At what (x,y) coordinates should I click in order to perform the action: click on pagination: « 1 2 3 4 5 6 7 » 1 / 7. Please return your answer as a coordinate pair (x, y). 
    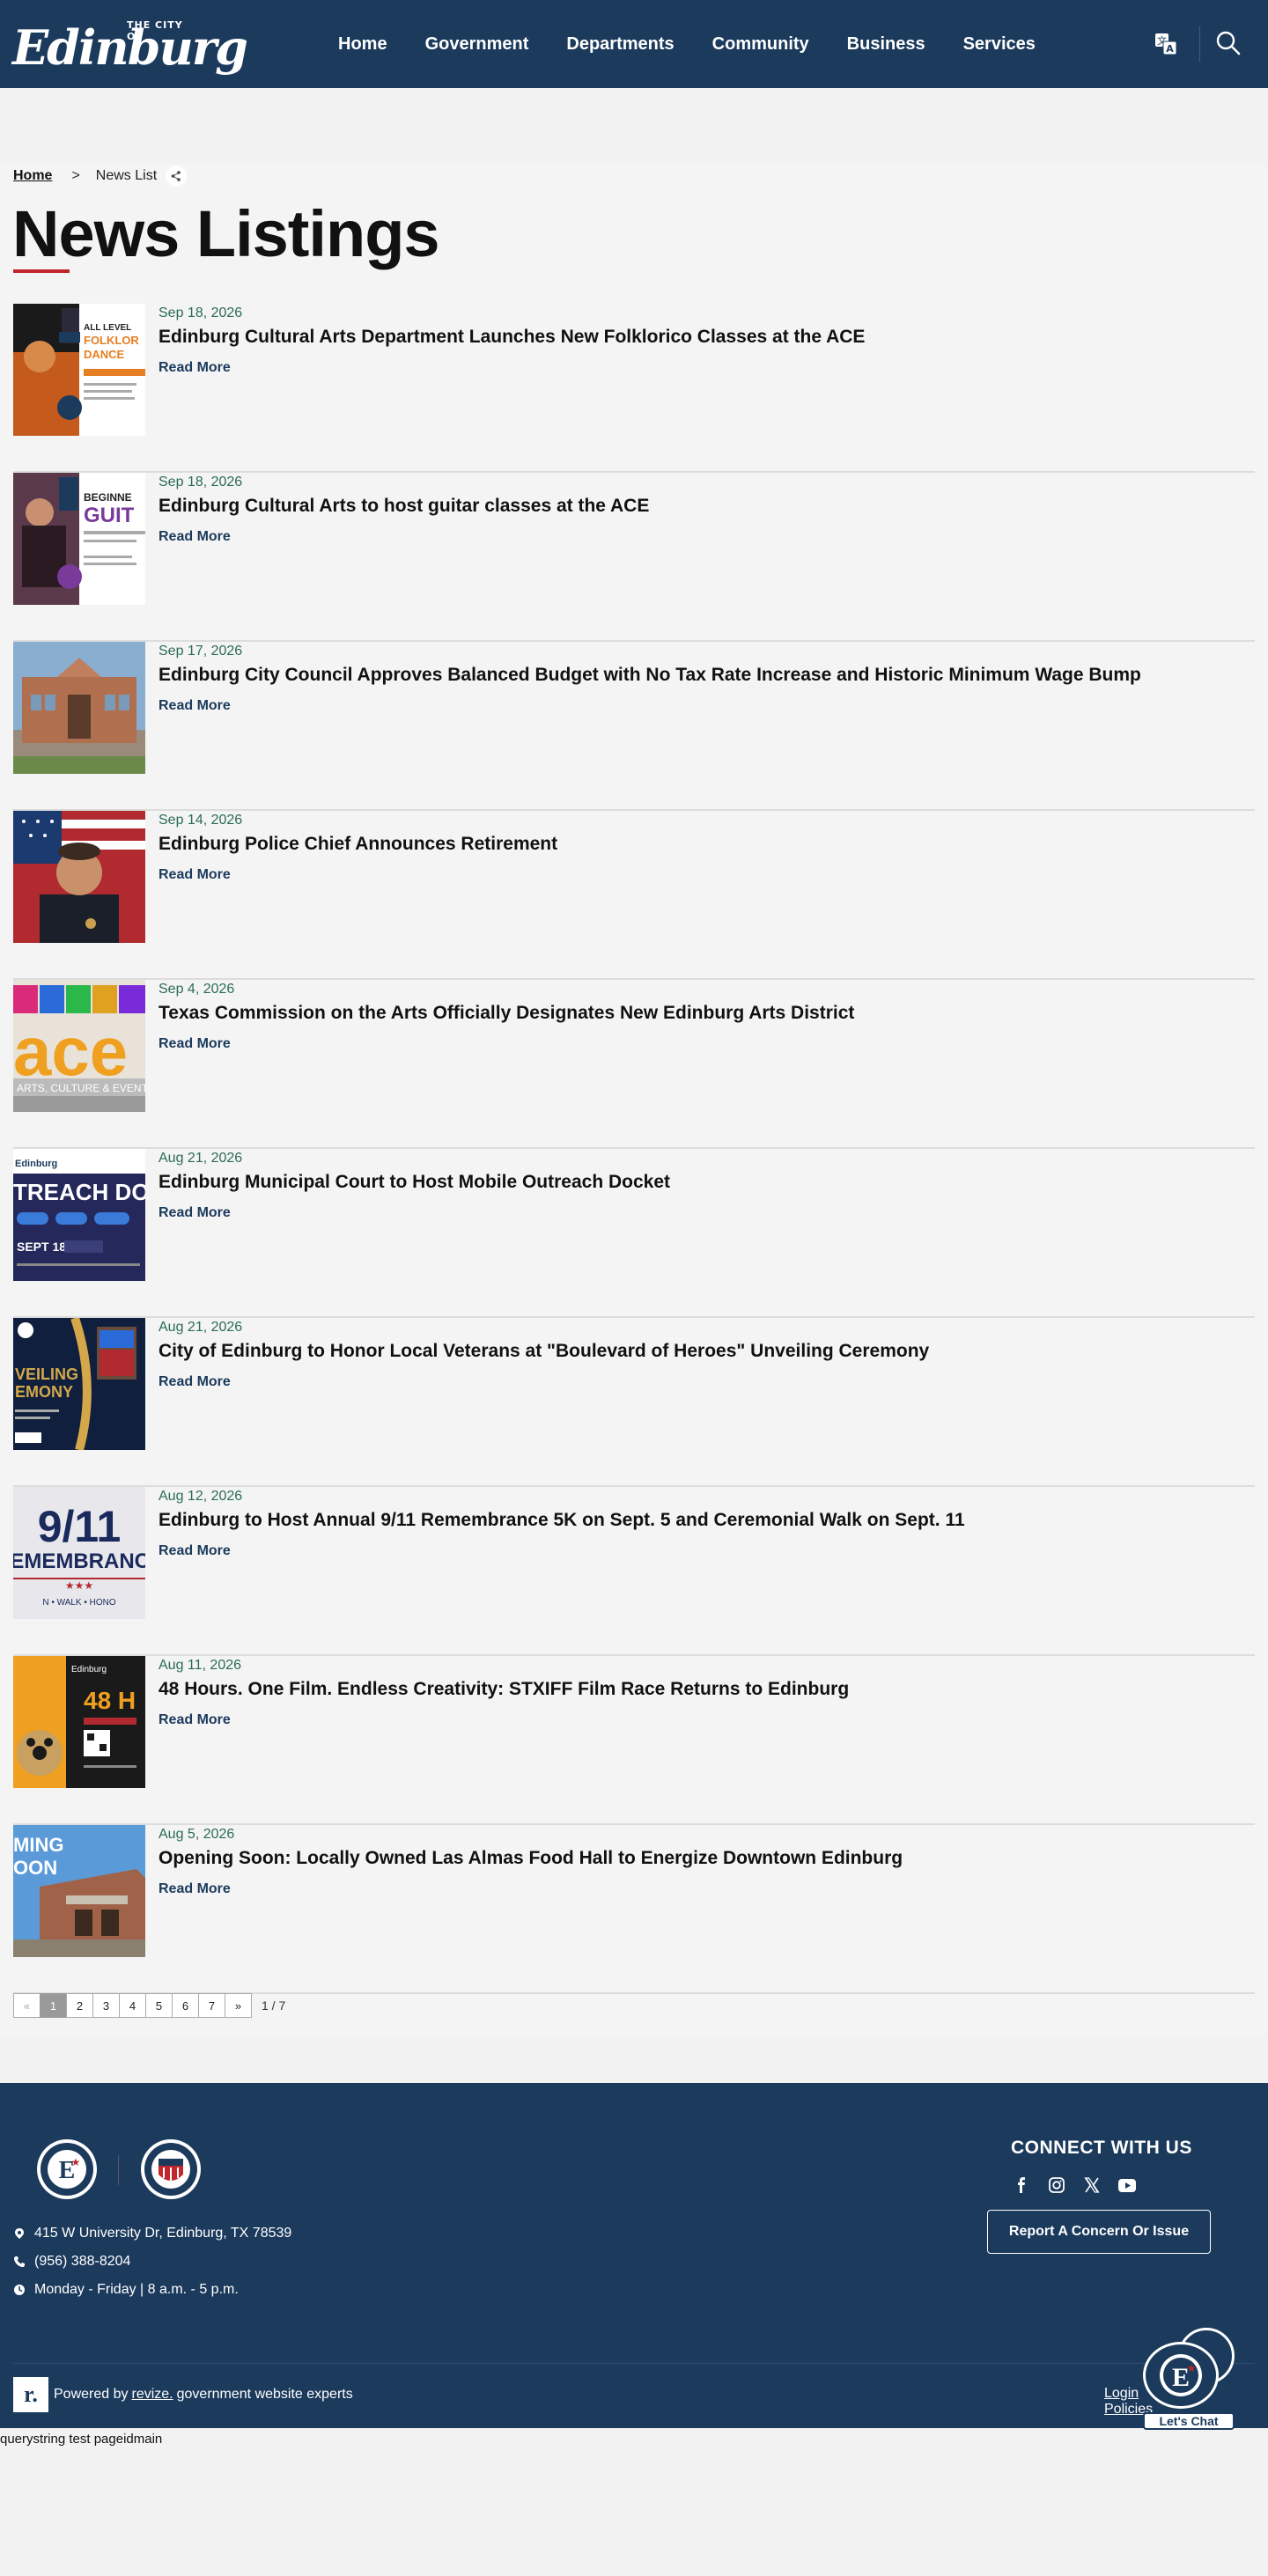
    Looking at the image, I should click on (149, 2006).